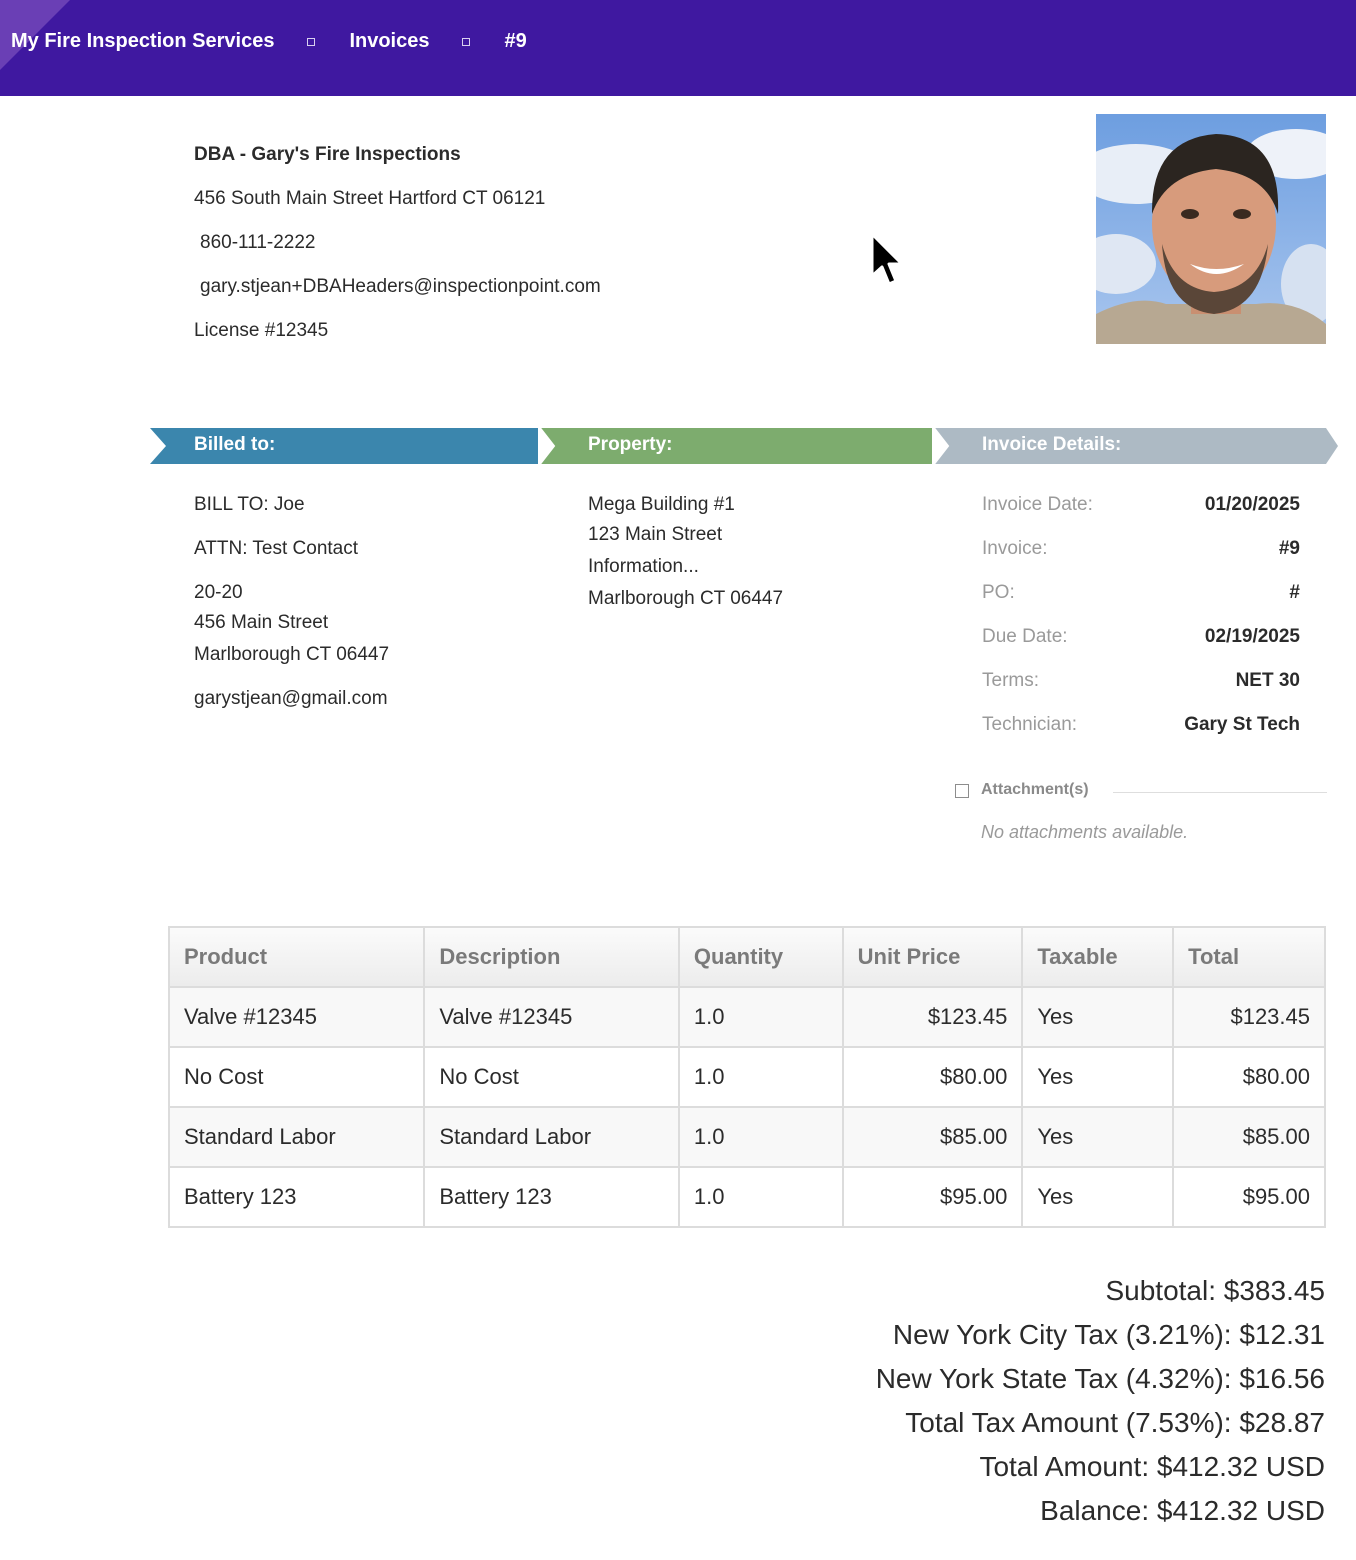 This screenshot has height=1560, width=1356. I want to click on column-header-taxable: Taxable, so click(1098, 957).